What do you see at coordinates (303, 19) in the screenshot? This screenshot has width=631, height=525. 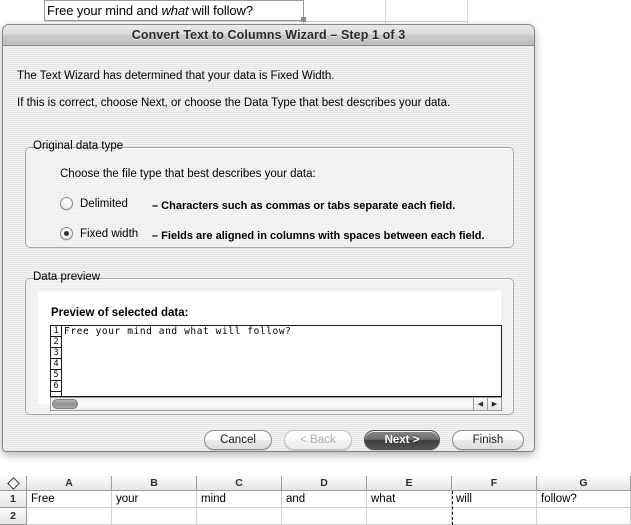 I see `cell-fill-handle` at bounding box center [303, 19].